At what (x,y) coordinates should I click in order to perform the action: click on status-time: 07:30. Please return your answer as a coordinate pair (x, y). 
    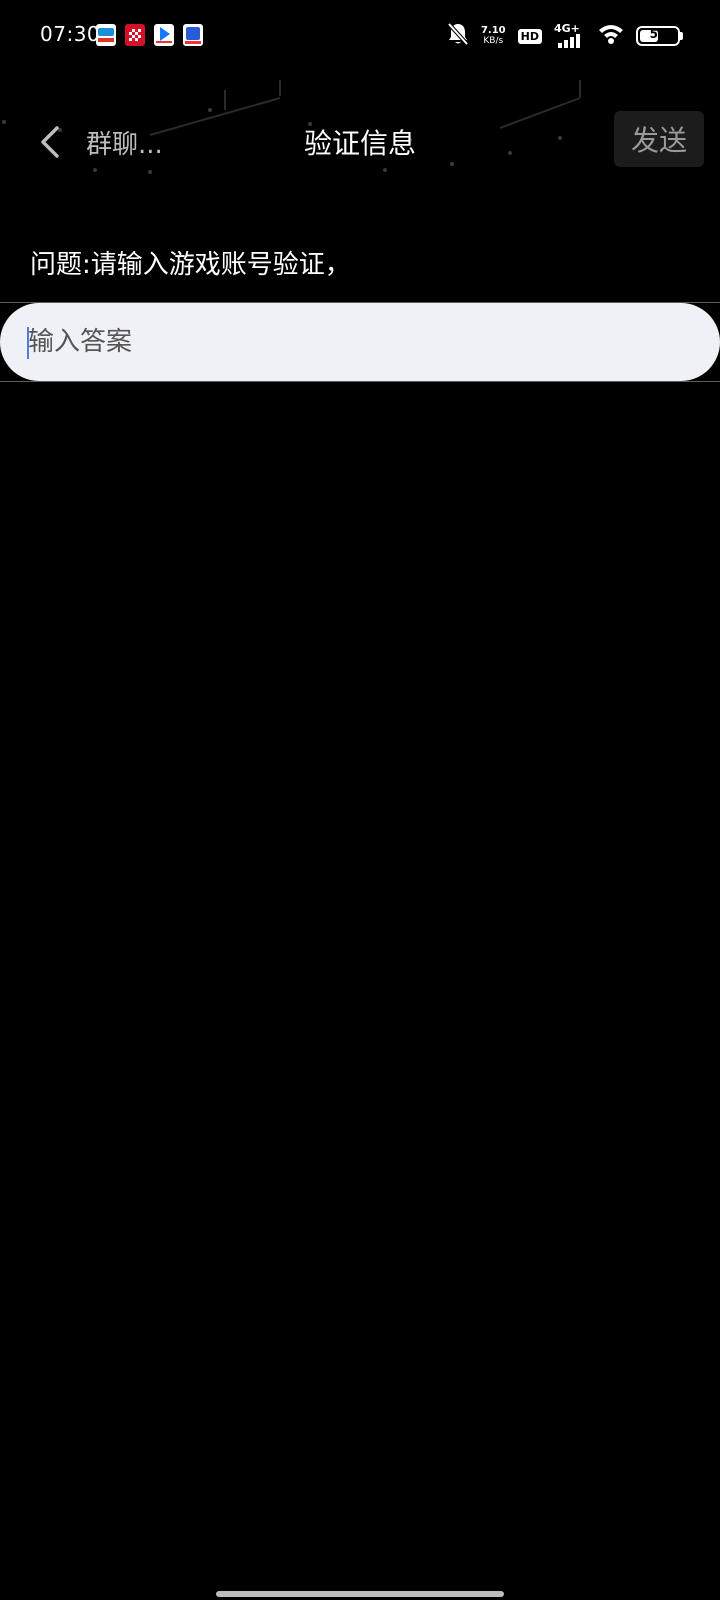
    Looking at the image, I should click on (70, 34).